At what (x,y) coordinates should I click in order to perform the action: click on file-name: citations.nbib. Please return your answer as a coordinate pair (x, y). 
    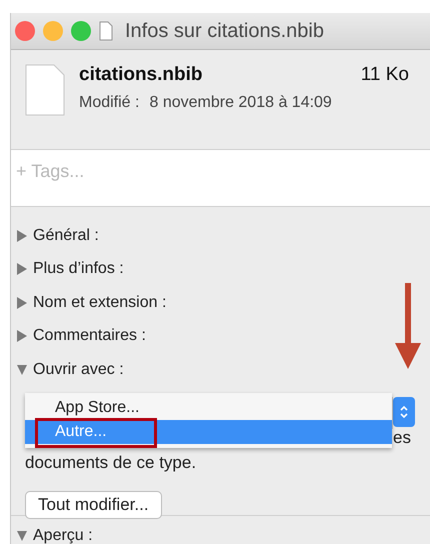
    Looking at the image, I should click on (140, 75).